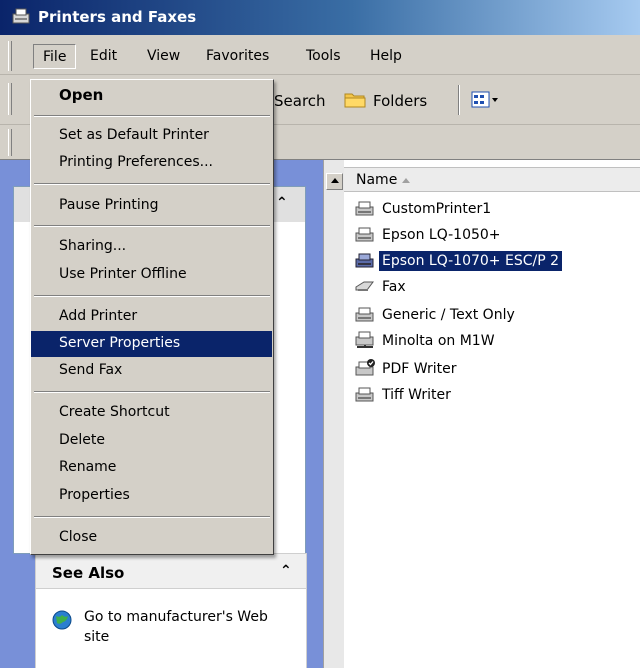 The width and height of the screenshot is (640, 668). What do you see at coordinates (459, 100) in the screenshot?
I see `toolbar-separator` at bounding box center [459, 100].